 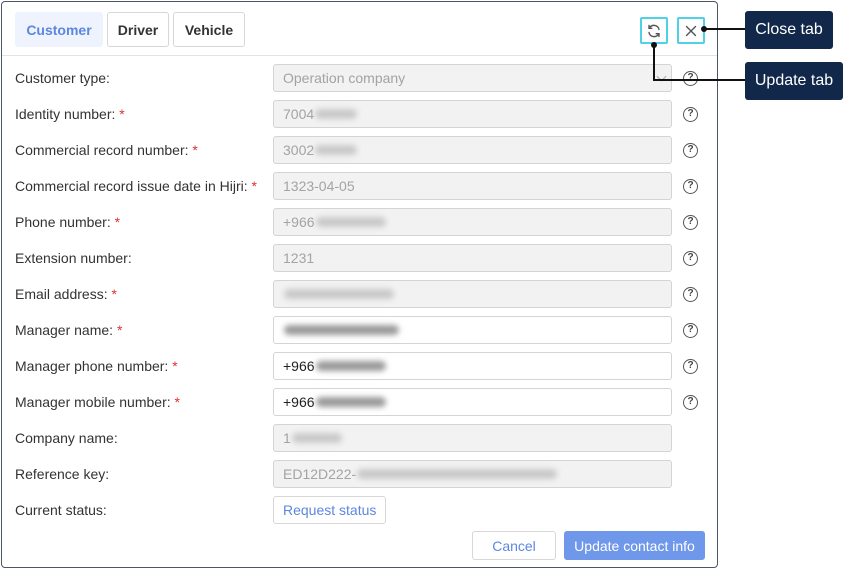 I want to click on field-value: ED12D222-, so click(x=320, y=474).